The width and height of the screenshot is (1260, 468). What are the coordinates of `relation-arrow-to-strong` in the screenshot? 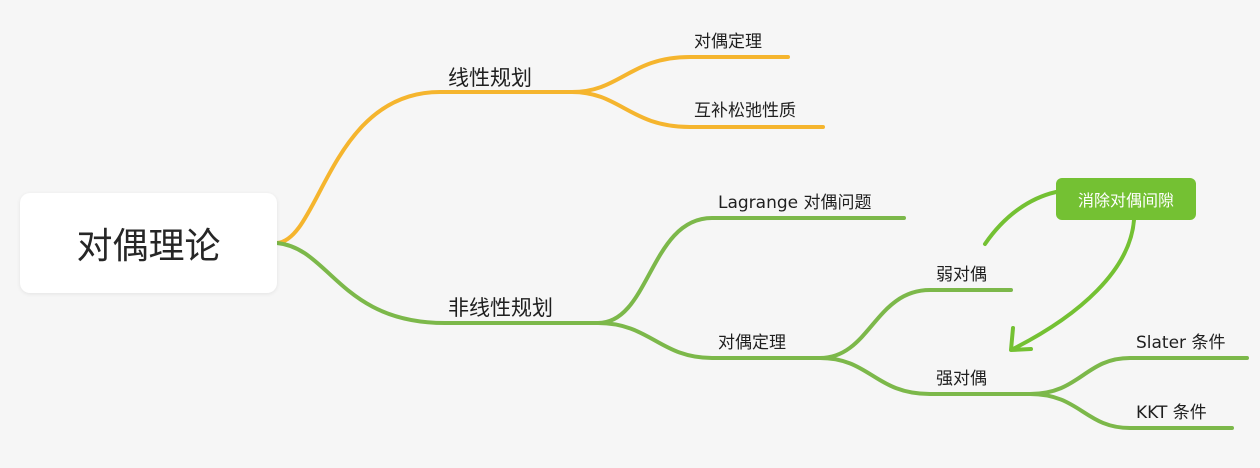 It's located at (1073, 284).